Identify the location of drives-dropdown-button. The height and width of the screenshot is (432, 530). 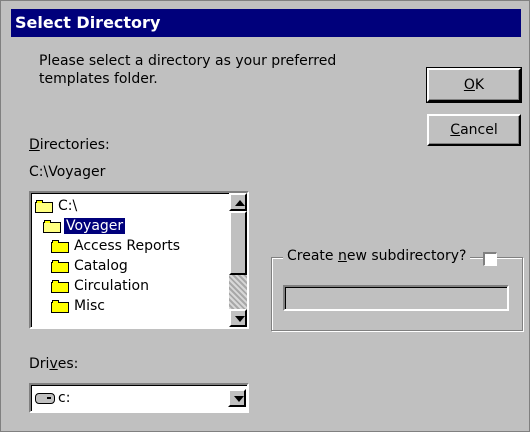
(237, 398).